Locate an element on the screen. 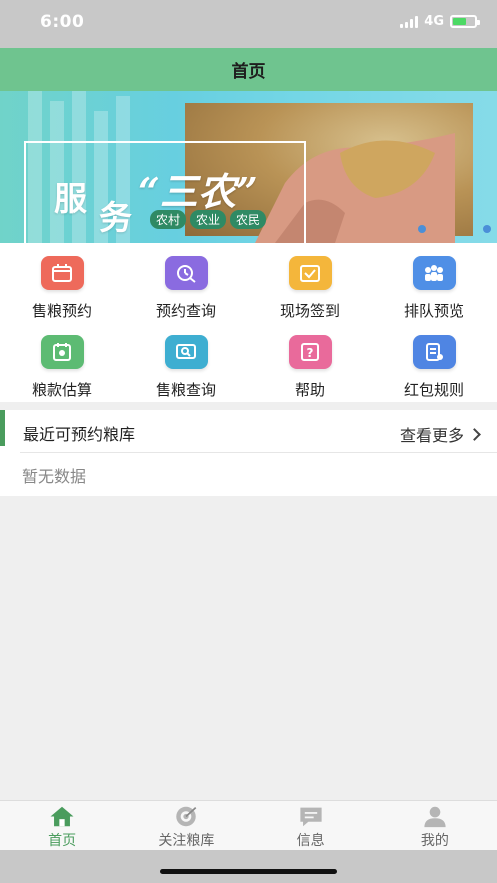 The height and width of the screenshot is (883, 497). banner-tags: 农村 农业 农民 is located at coordinates (208, 219).